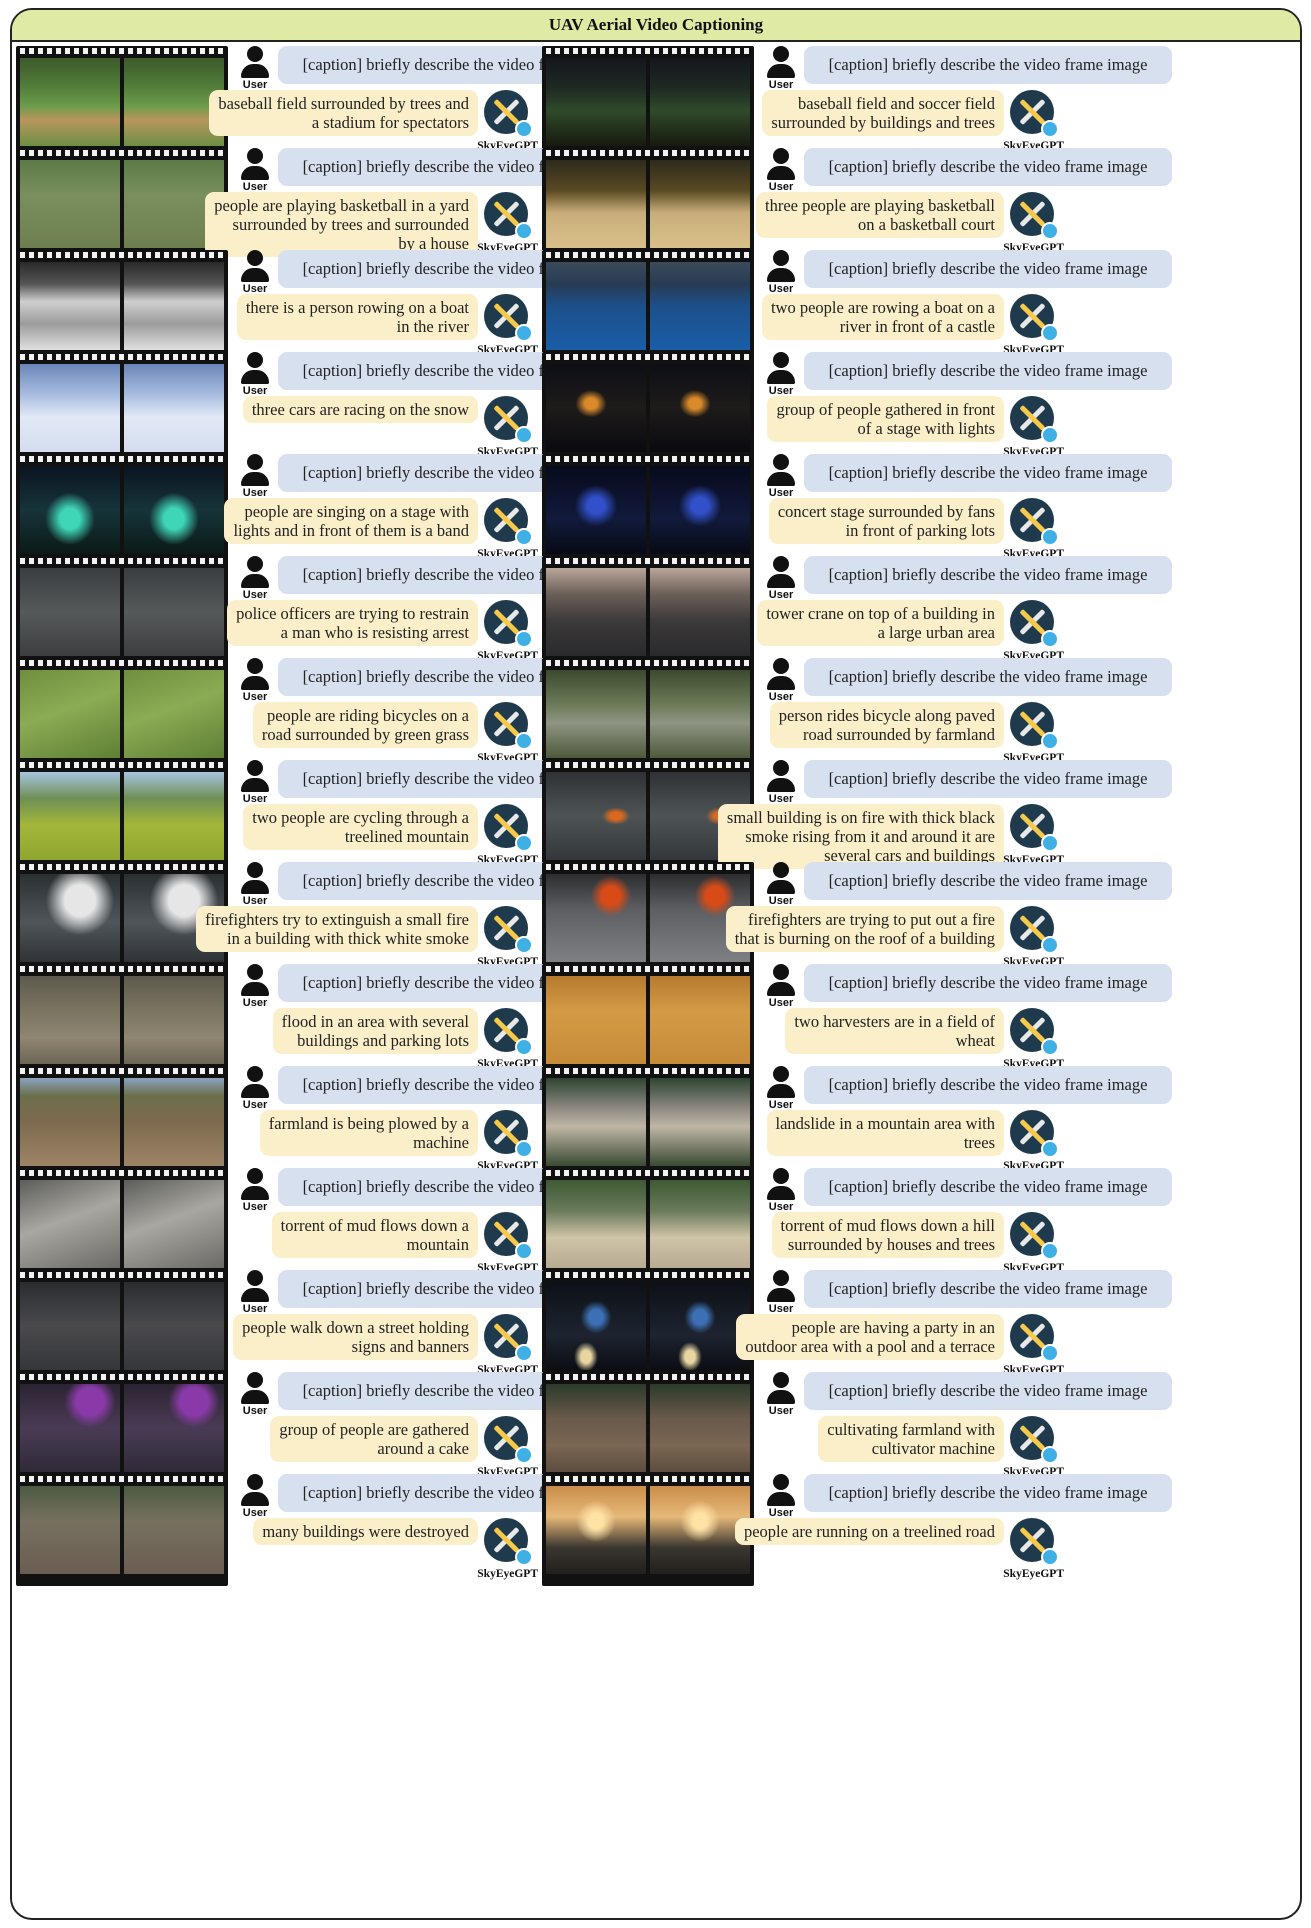  I want to click on caption-line: baseball field surrounded by trees and, so click(343, 103).